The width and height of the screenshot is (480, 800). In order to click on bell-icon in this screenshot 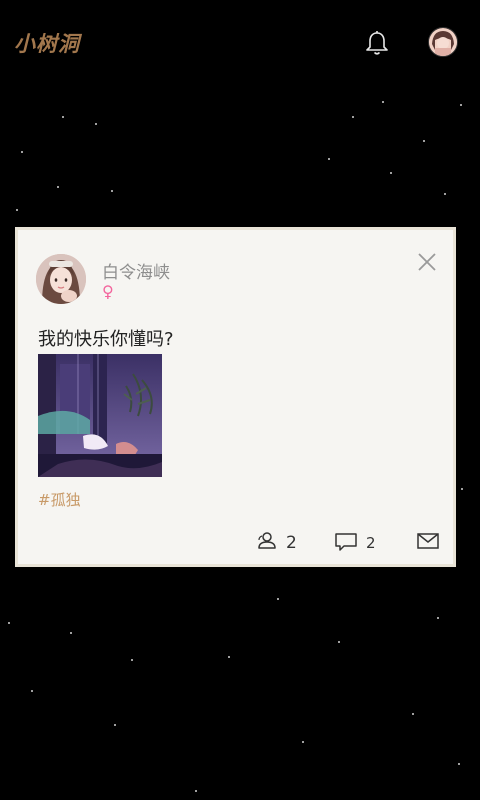, I will do `click(377, 43)`.